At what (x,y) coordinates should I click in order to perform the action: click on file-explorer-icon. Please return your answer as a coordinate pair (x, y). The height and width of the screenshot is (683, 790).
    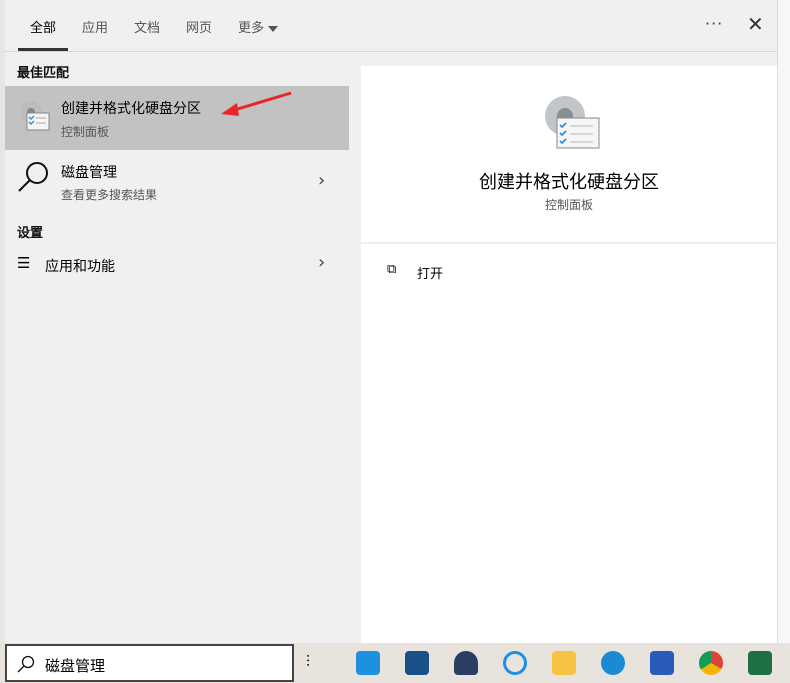
    Looking at the image, I should click on (564, 663).